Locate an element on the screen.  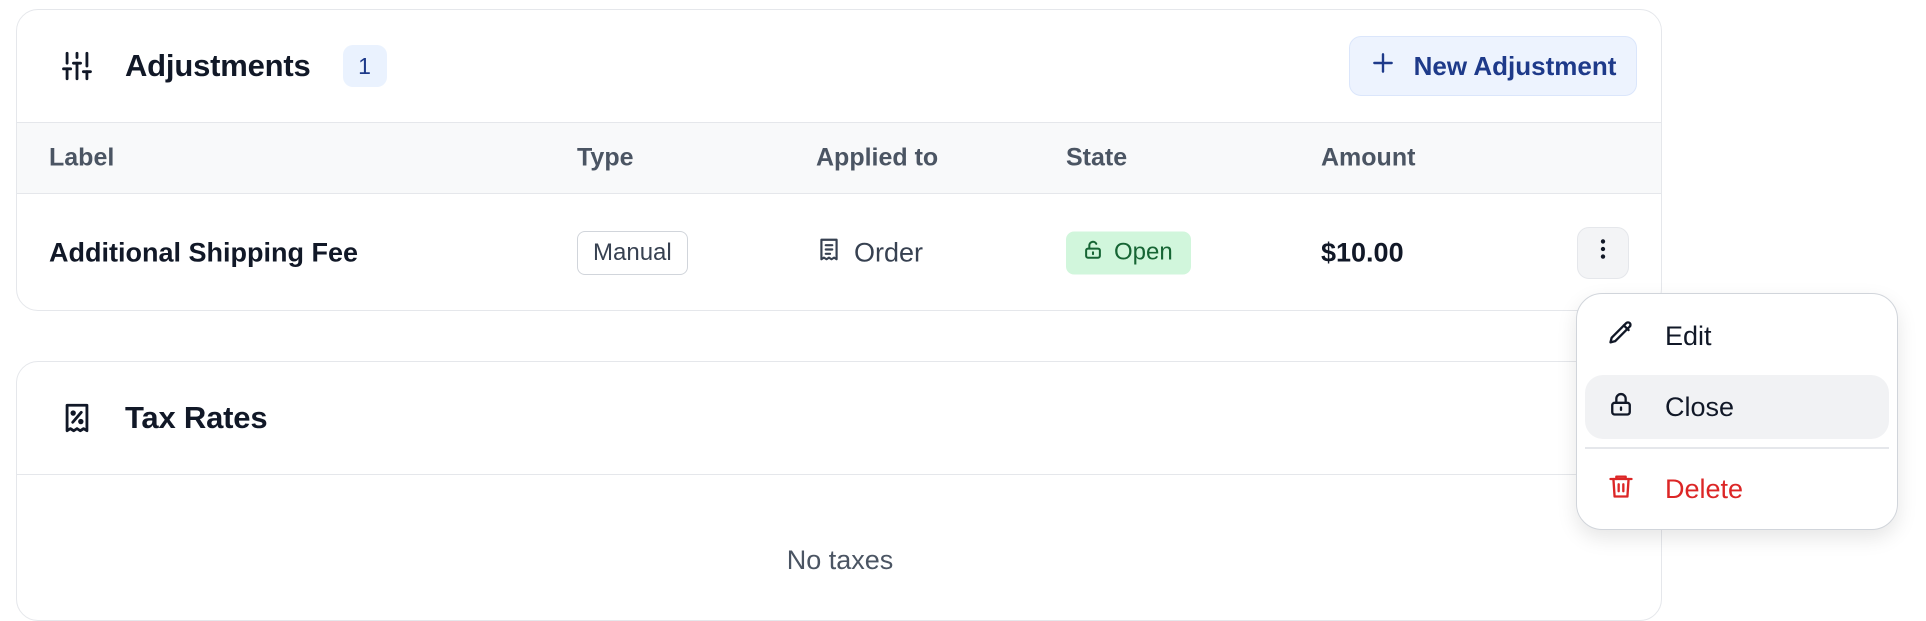
amount-value: $10.00 is located at coordinates (1362, 252).